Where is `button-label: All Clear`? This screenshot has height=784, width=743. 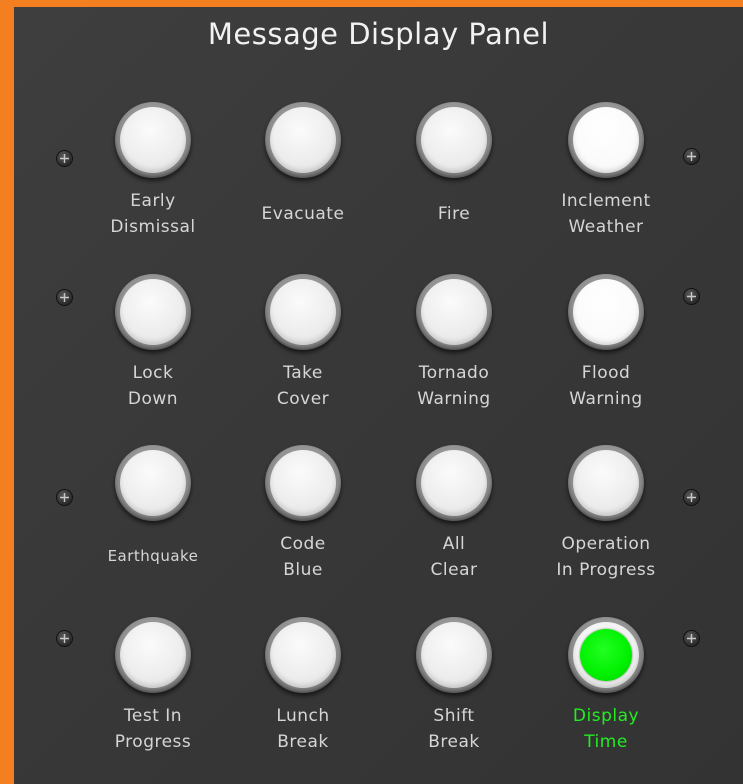 button-label: All Clear is located at coordinates (454, 557).